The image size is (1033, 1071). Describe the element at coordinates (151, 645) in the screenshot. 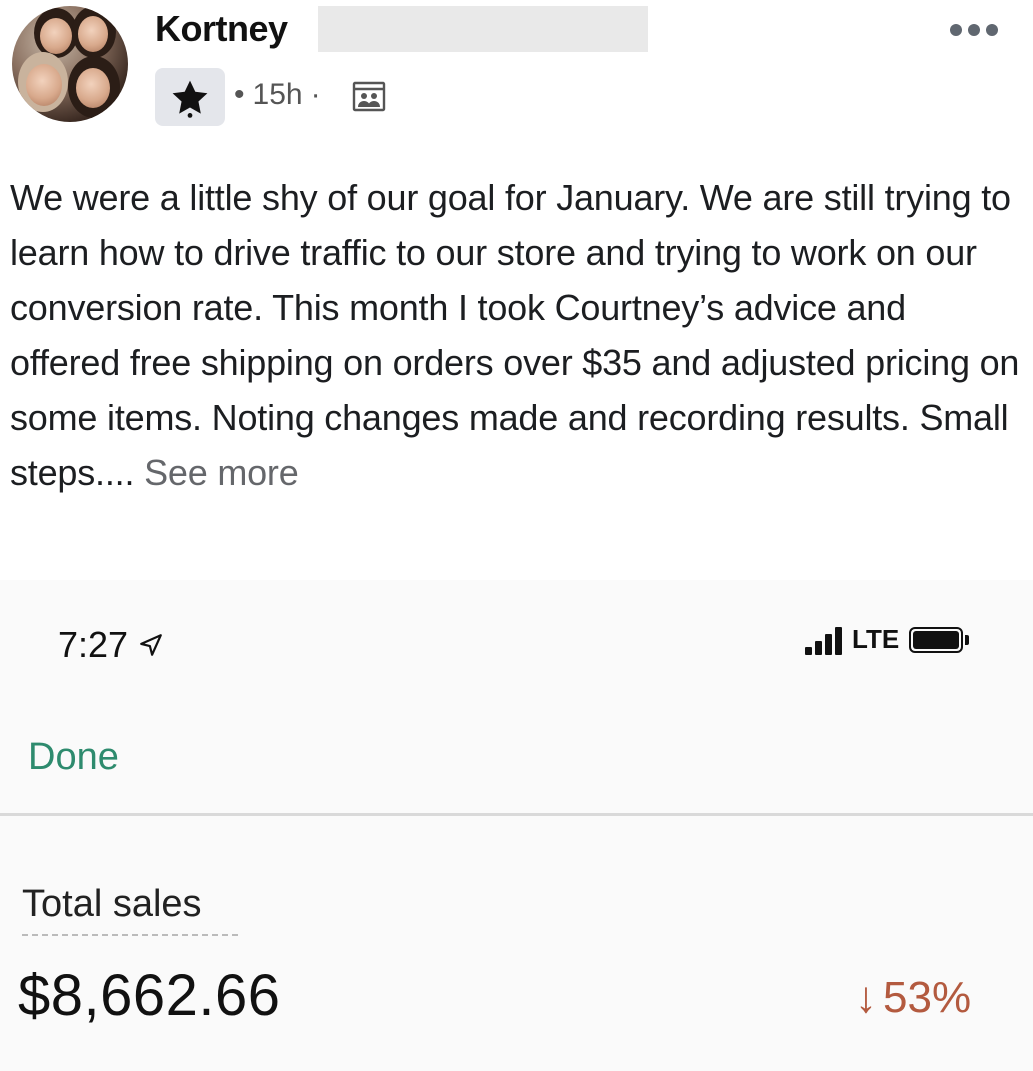

I see `location-arrow-icon` at that location.